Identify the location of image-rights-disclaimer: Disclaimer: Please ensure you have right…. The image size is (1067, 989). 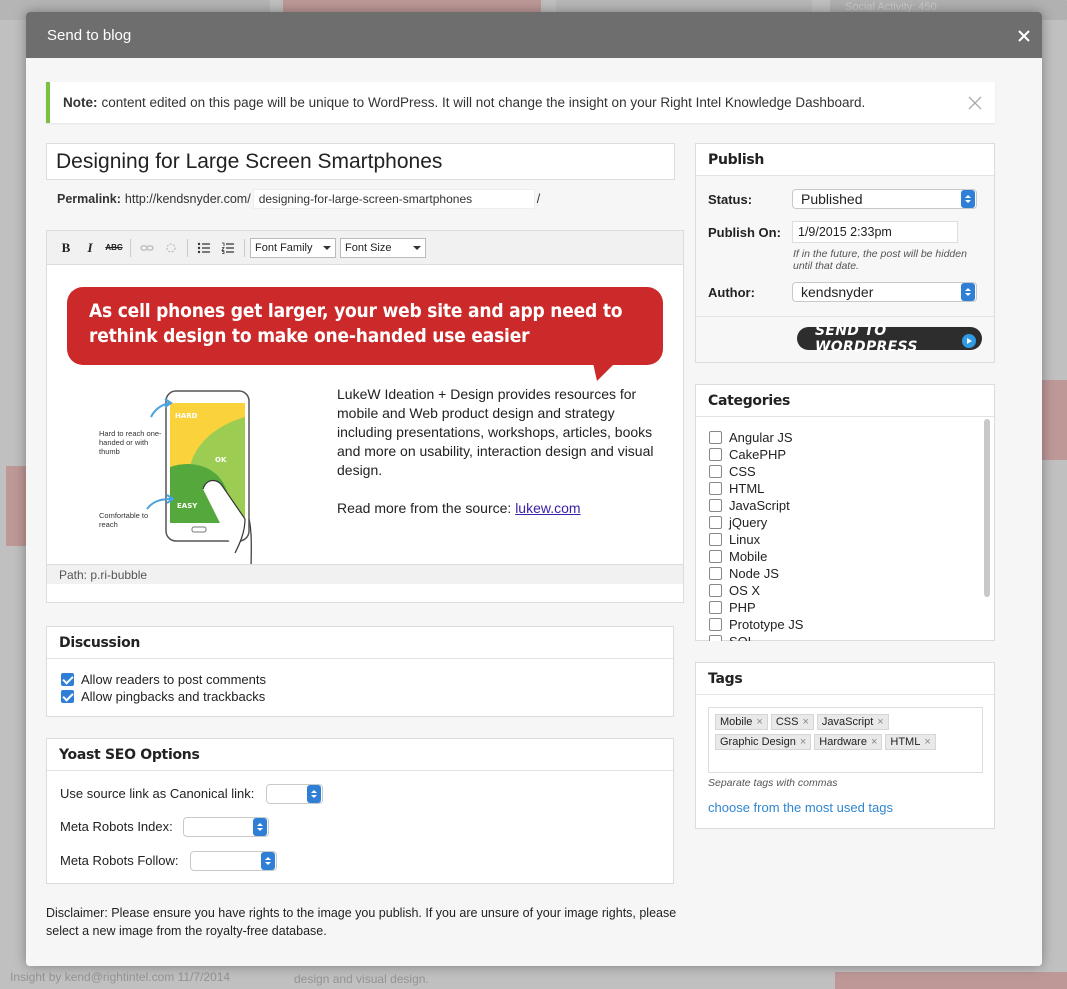
(361, 922).